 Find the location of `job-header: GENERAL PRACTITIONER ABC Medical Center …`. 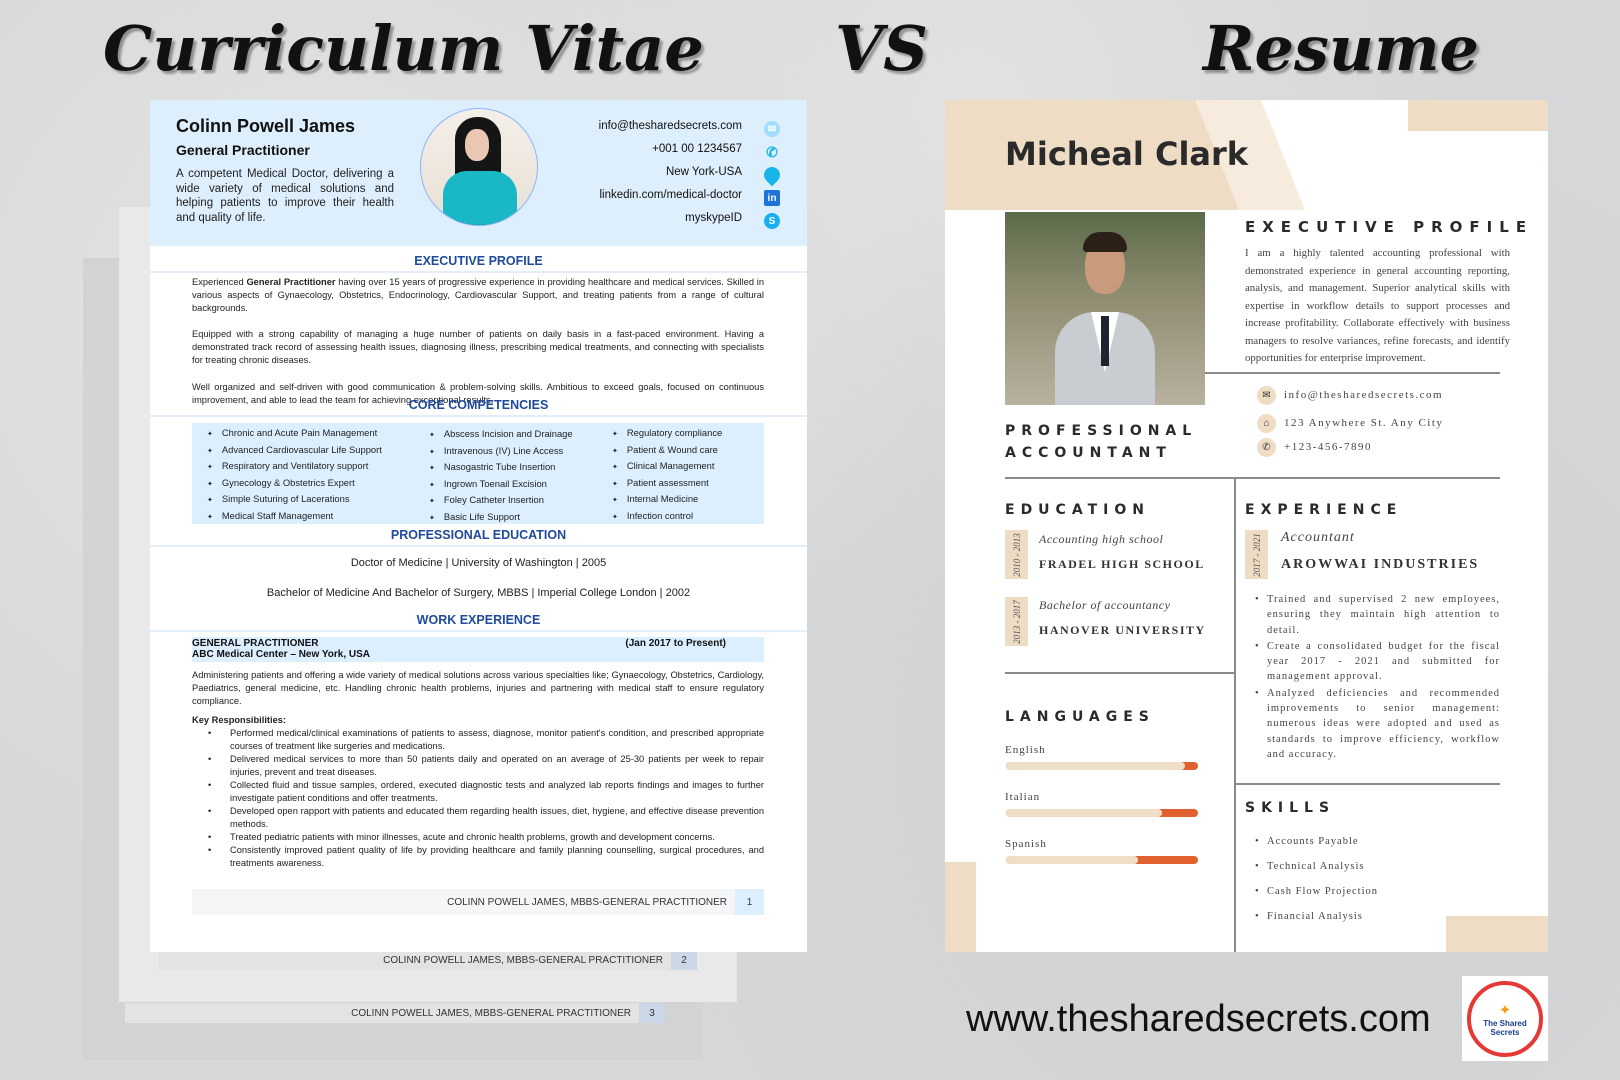

job-header: GENERAL PRACTITIONER ABC Medical Center … is located at coordinates (478, 649).